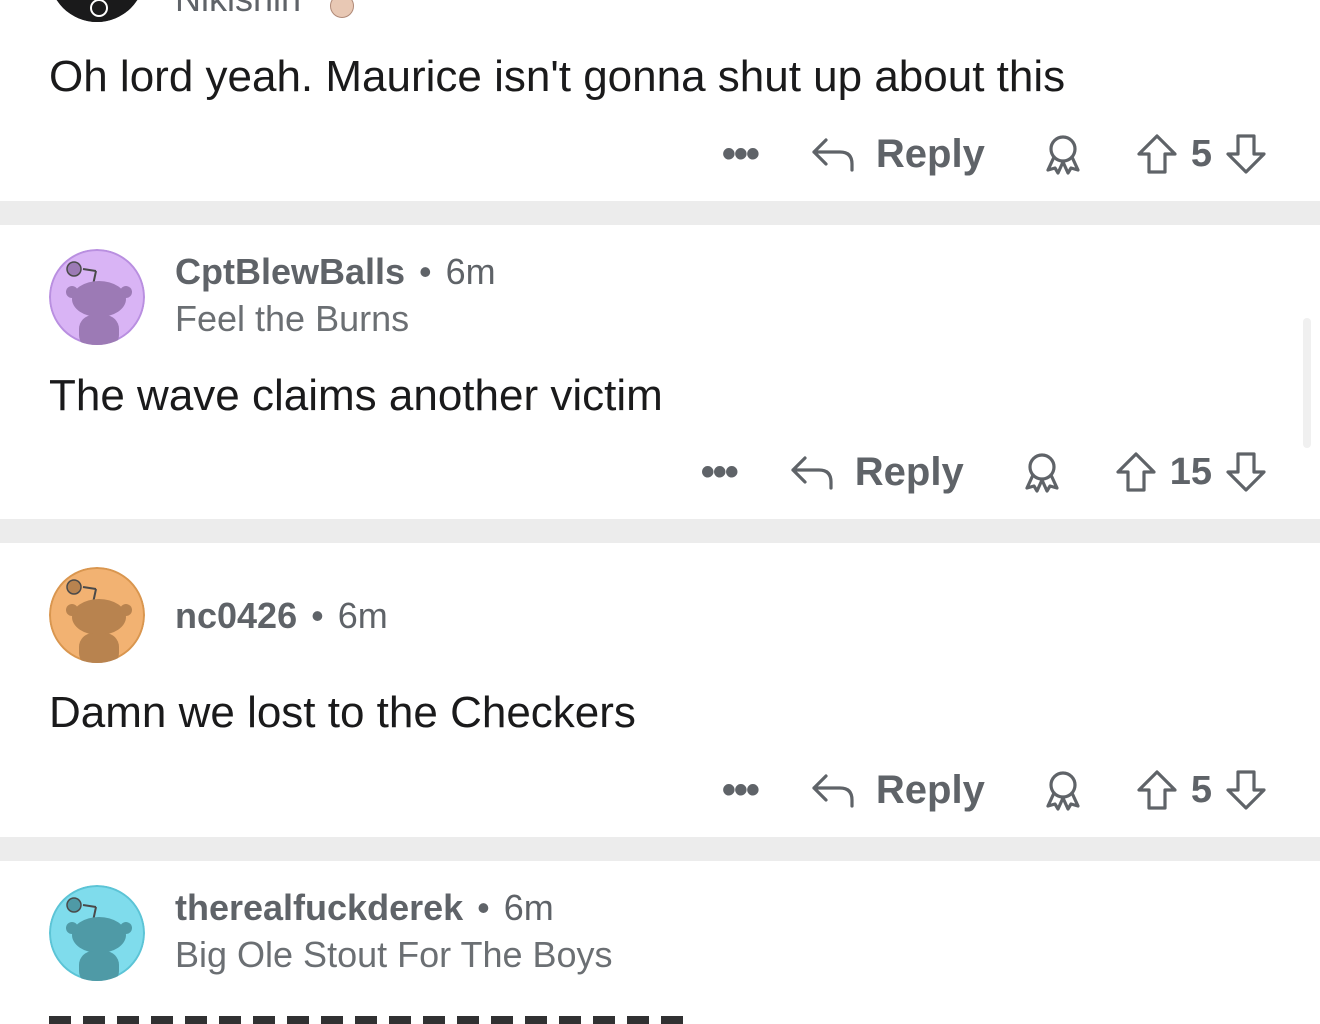  I want to click on comment-author: Nikishin, so click(238, 10).